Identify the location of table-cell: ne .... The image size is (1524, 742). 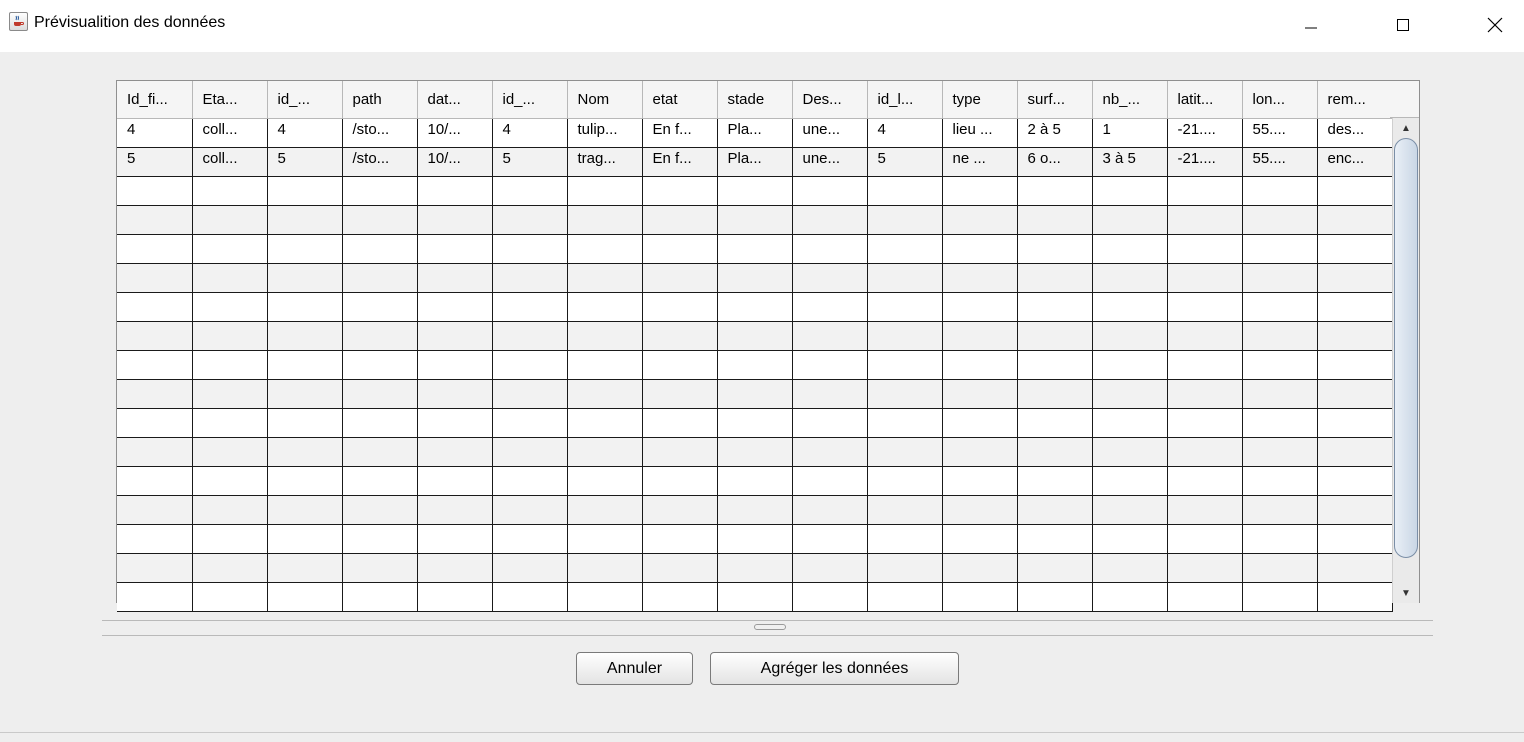
(980, 162).